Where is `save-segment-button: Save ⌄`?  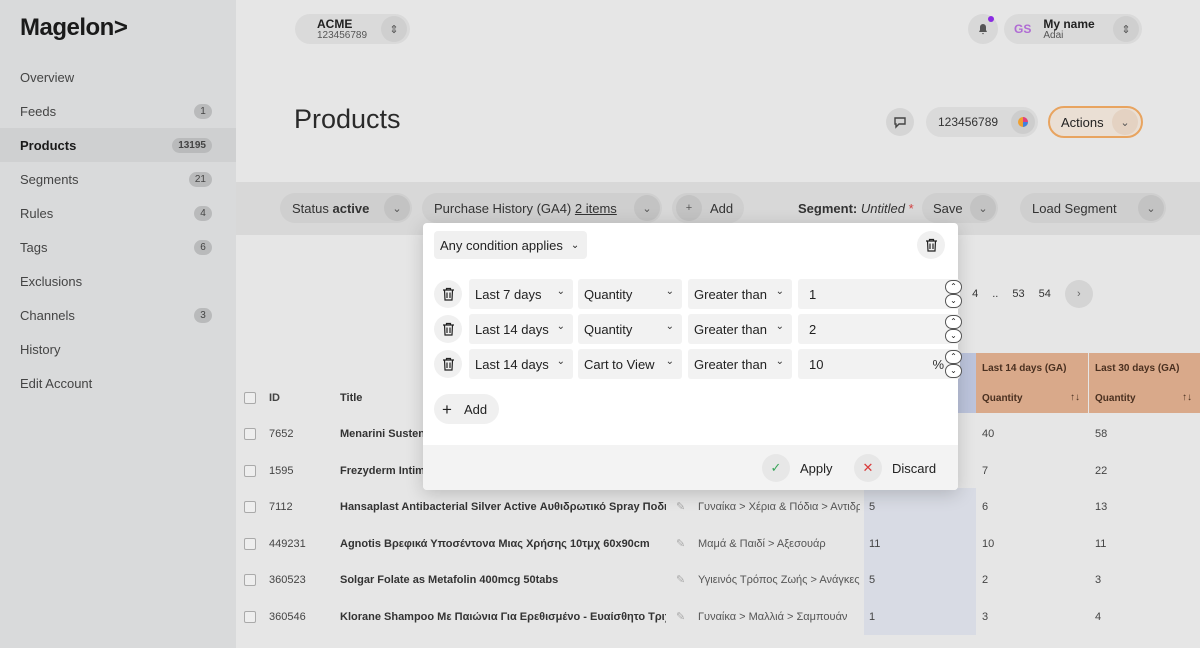
save-segment-button: Save ⌄ is located at coordinates (960, 208).